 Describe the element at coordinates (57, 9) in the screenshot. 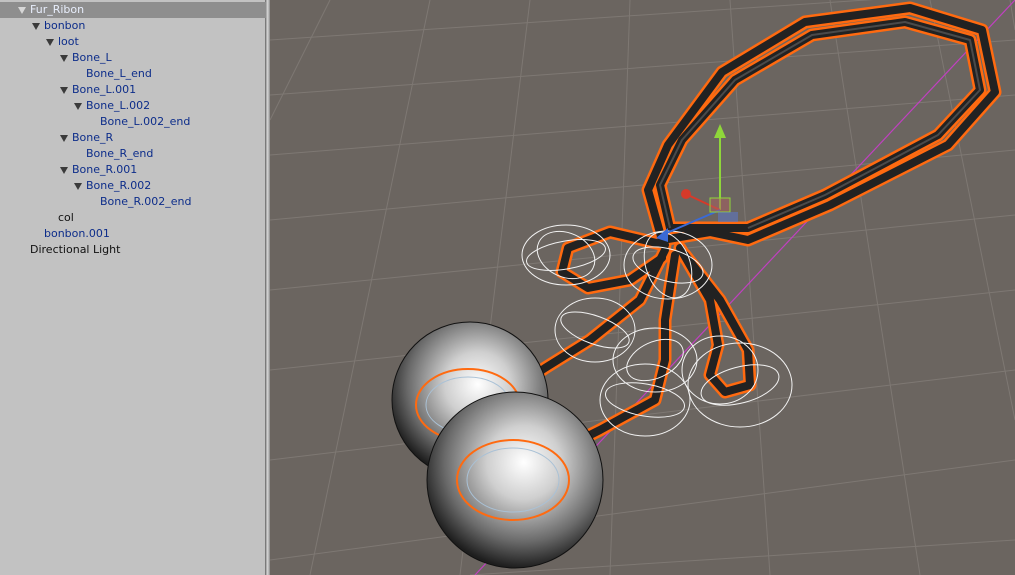

I see `hierarchy-item-label: Fur_Ribon` at that location.